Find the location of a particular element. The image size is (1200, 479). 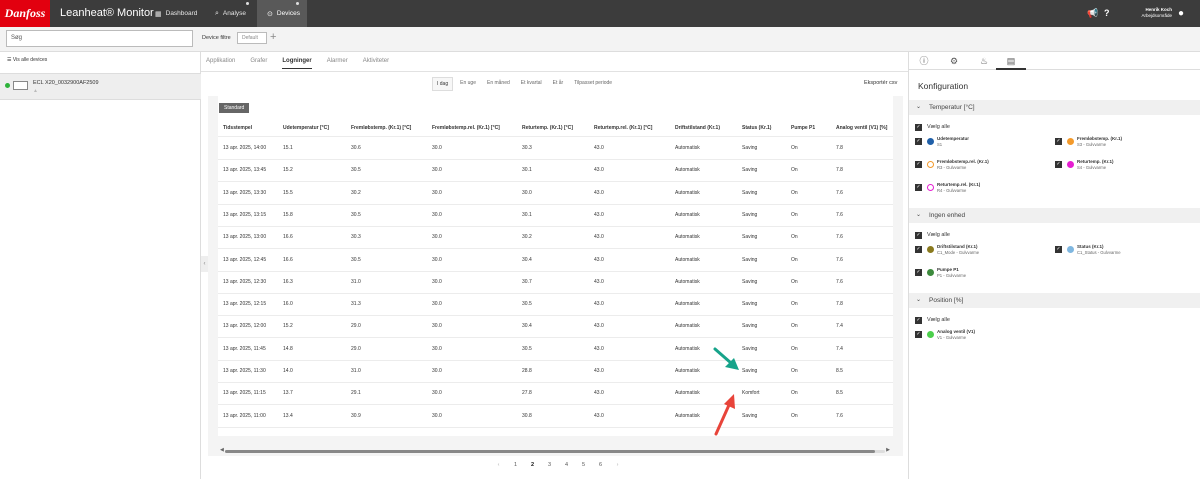

page-link: 5 is located at coordinates (583, 465).